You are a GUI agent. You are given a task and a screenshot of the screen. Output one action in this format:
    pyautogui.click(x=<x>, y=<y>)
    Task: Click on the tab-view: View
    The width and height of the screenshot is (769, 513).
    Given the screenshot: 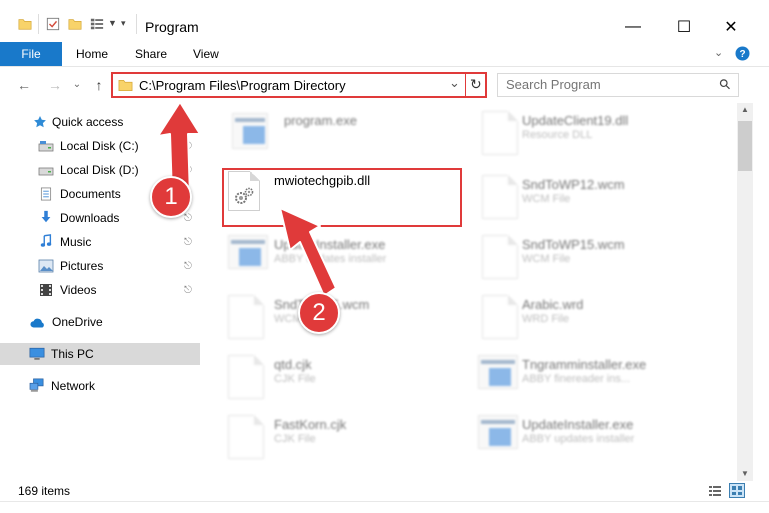 What is the action you would take?
    pyautogui.click(x=206, y=54)
    